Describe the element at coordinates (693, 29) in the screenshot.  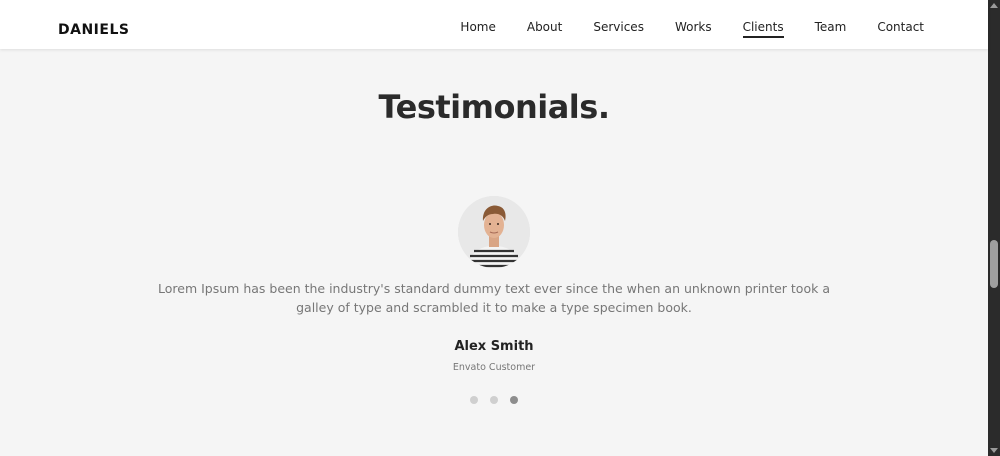
I see `nav-item-works: Works` at that location.